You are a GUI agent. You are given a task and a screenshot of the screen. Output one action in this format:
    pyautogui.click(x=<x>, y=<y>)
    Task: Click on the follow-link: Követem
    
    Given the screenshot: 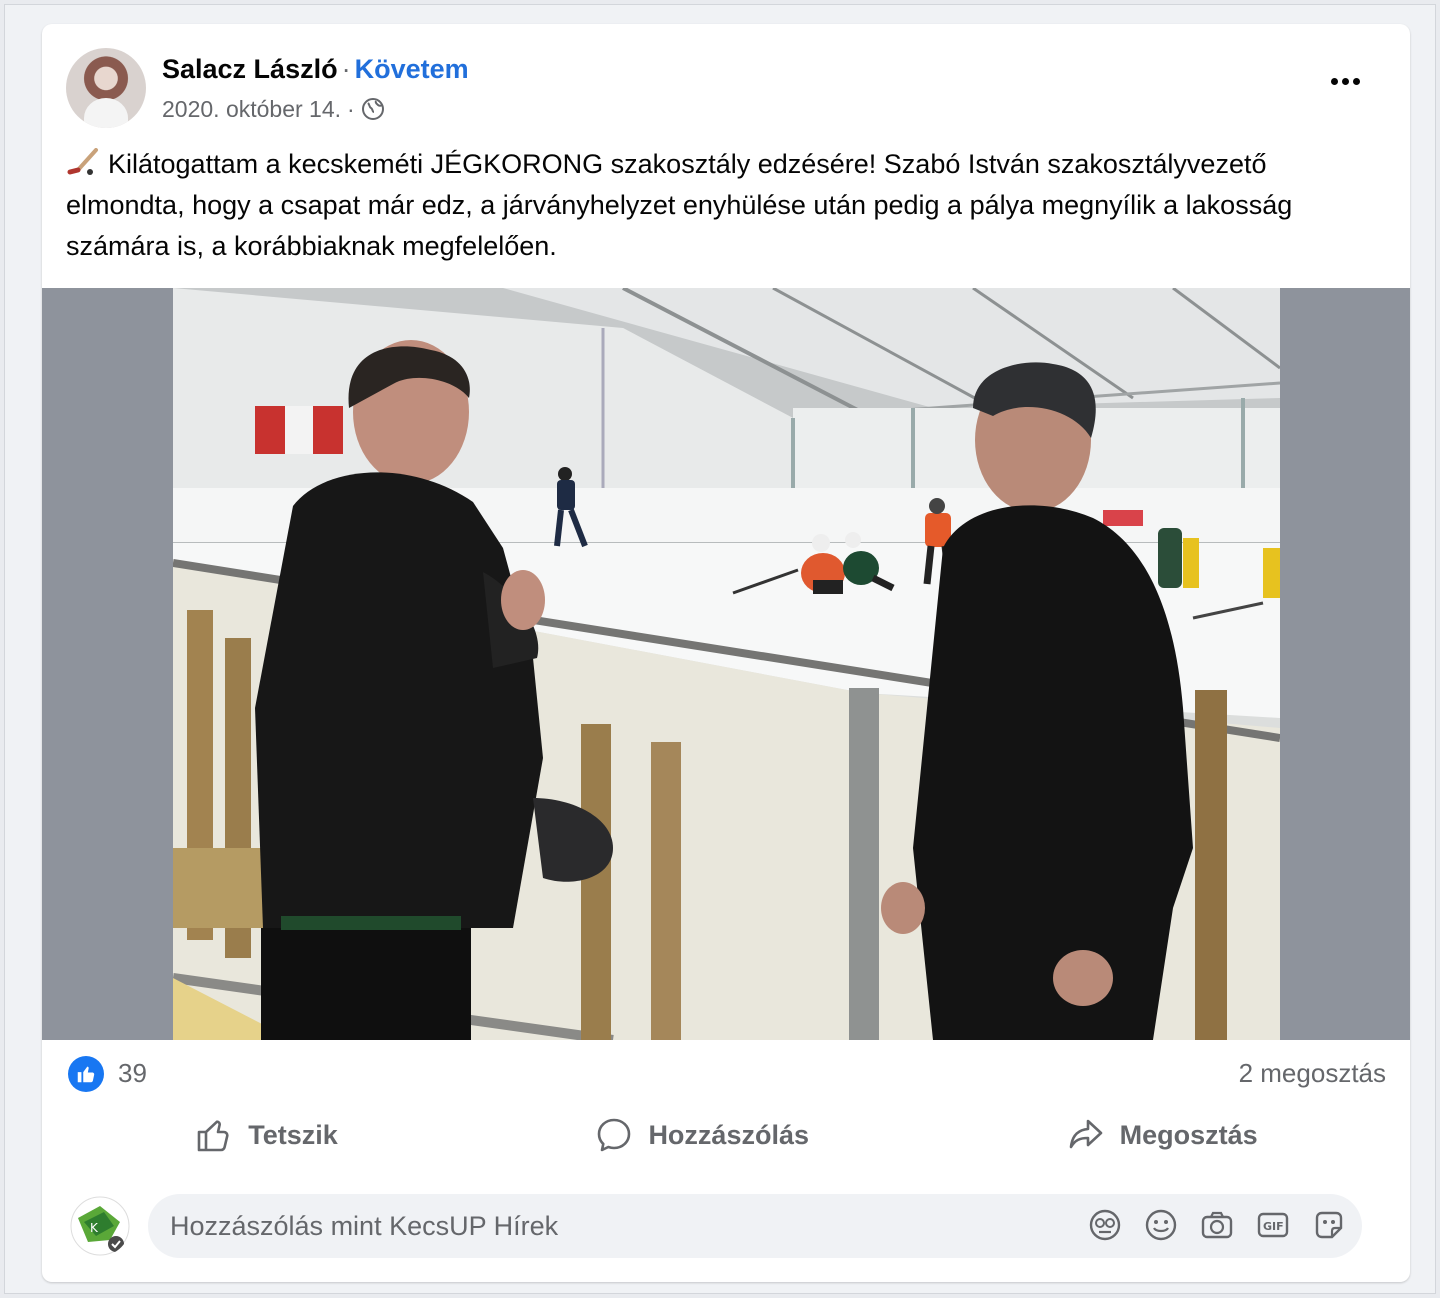 What is the action you would take?
    pyautogui.click(x=412, y=69)
    